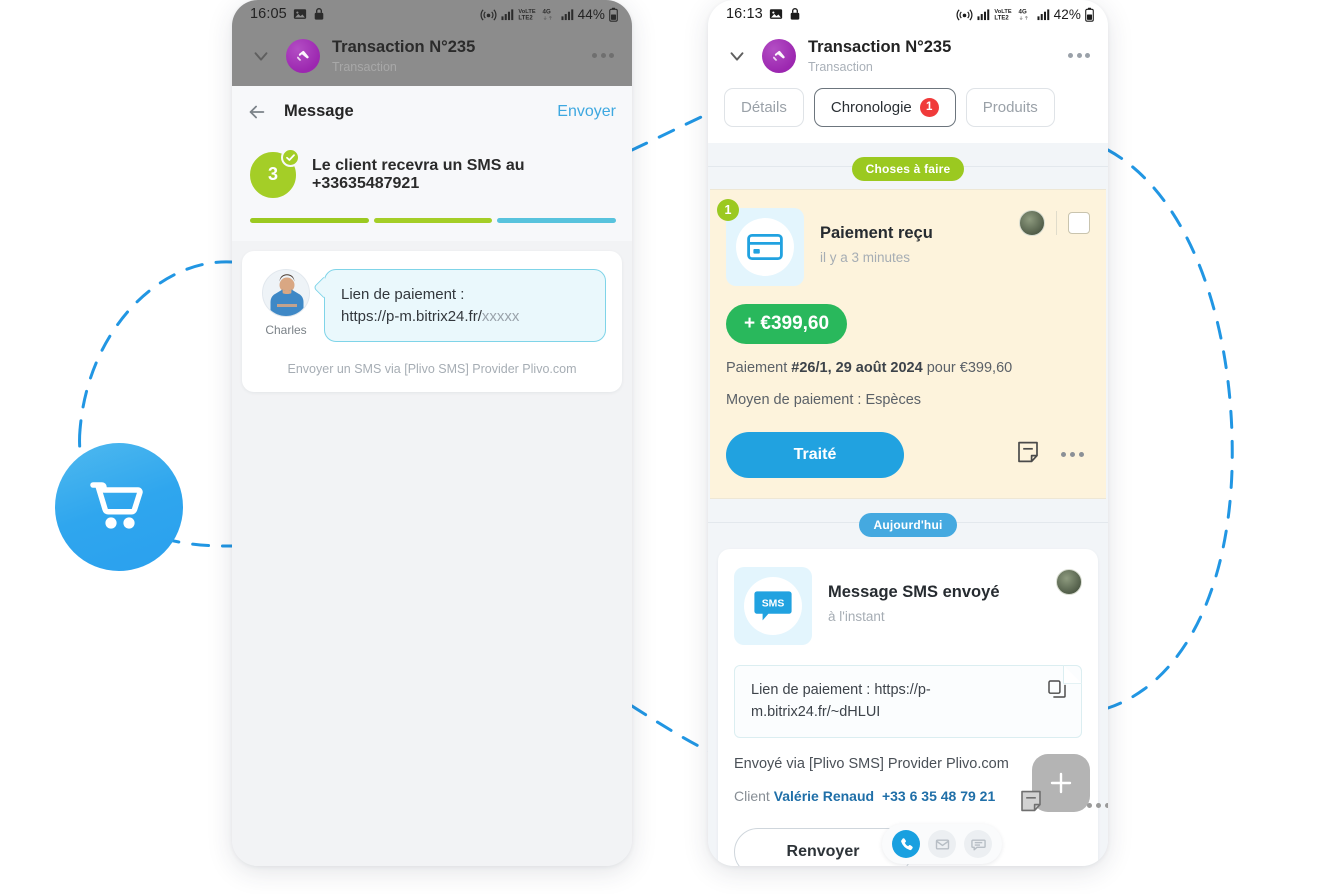  What do you see at coordinates (586, 112) in the screenshot?
I see `send-button: Envoyer` at bounding box center [586, 112].